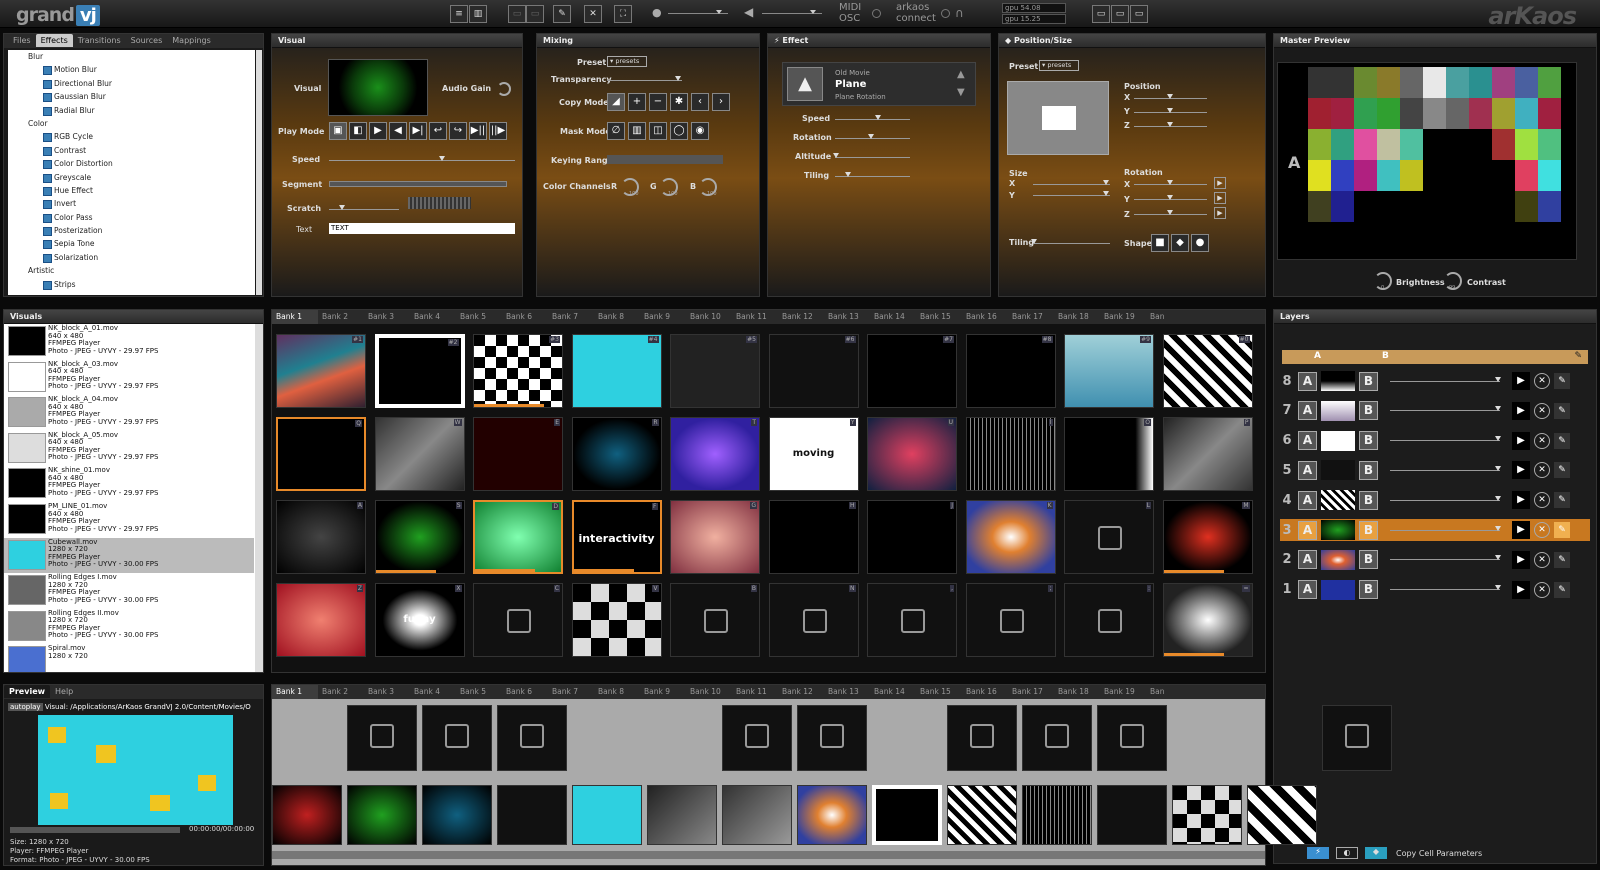  I want to click on clip-cell: :, so click(1109, 620).